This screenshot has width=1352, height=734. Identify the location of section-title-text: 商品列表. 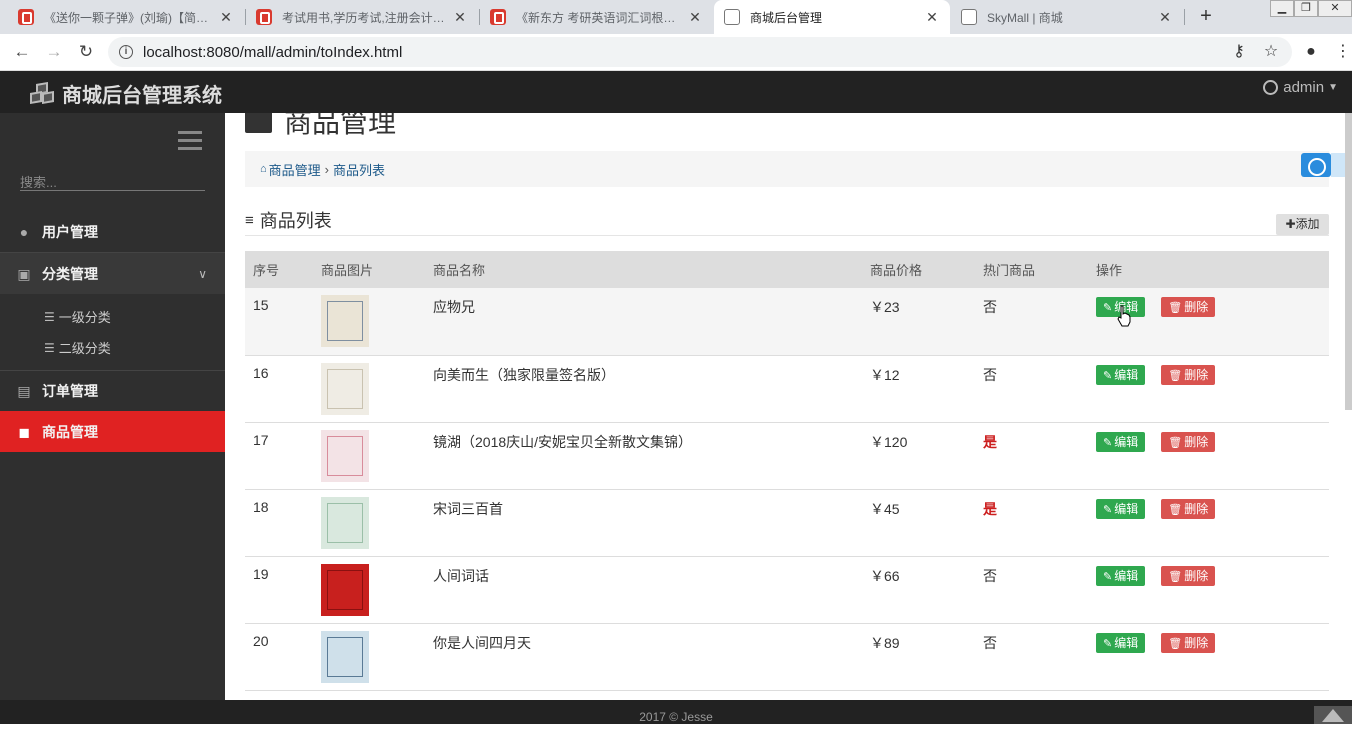
(295, 221).